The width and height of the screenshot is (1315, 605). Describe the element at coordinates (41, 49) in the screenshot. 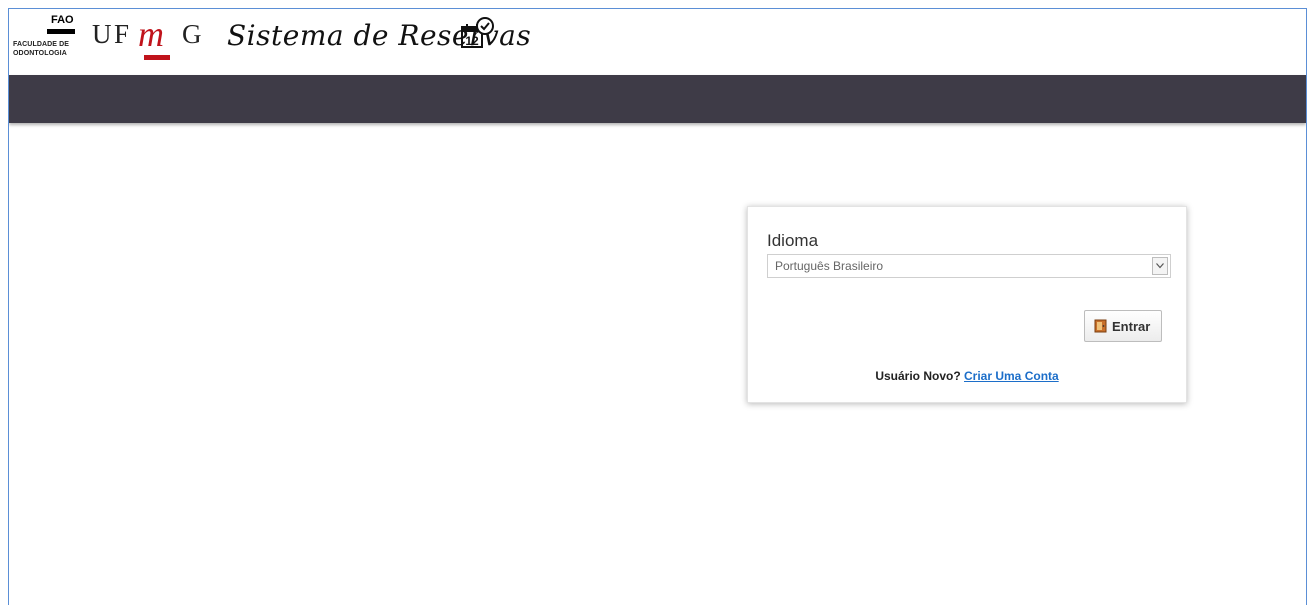

I see `fao-logo-subtitle: FACULDADE DE ODONTOLOGIA` at that location.